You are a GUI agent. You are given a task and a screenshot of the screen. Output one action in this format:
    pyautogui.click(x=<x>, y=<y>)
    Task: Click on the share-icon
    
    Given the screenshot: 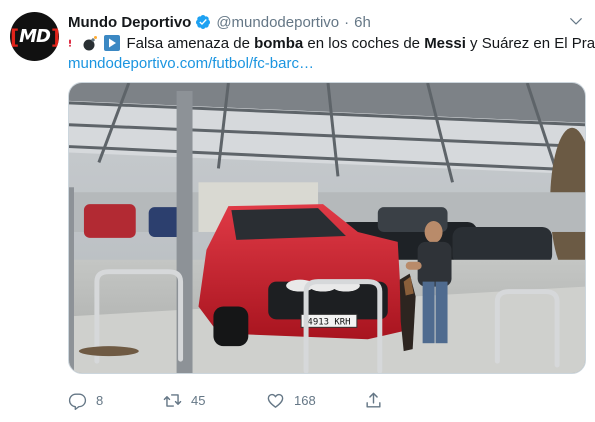 What is the action you would take?
    pyautogui.click(x=373, y=400)
    